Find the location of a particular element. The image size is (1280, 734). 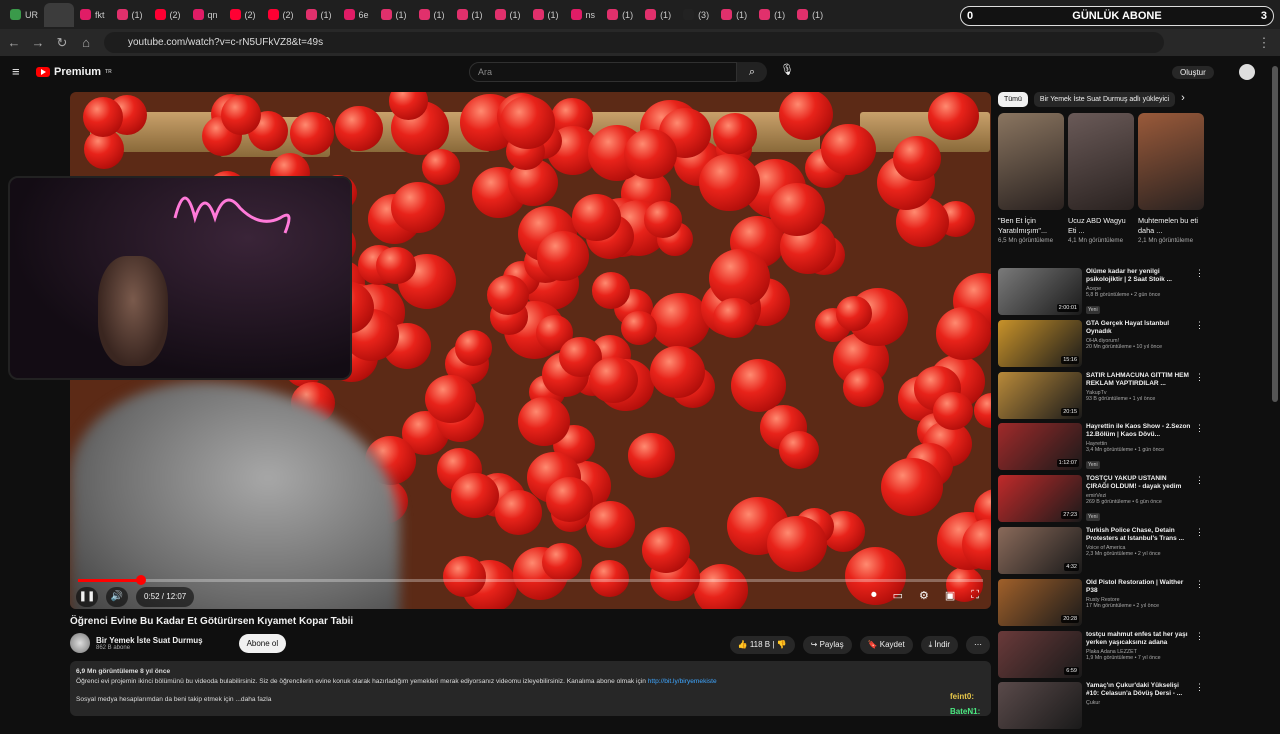

video-thumbnail: 4:32 is located at coordinates (1040, 550).